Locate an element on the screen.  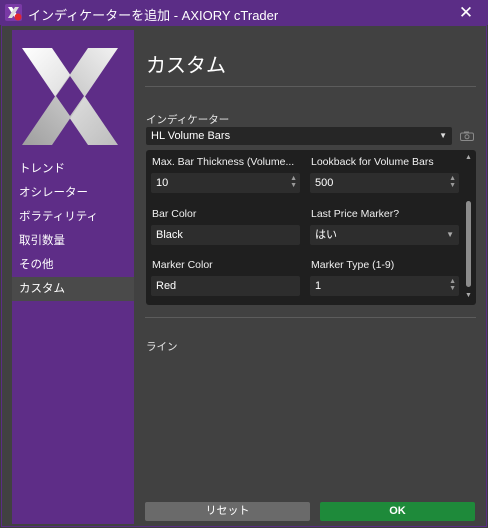
param-field-bar-color: Black is located at coordinates (225, 235).